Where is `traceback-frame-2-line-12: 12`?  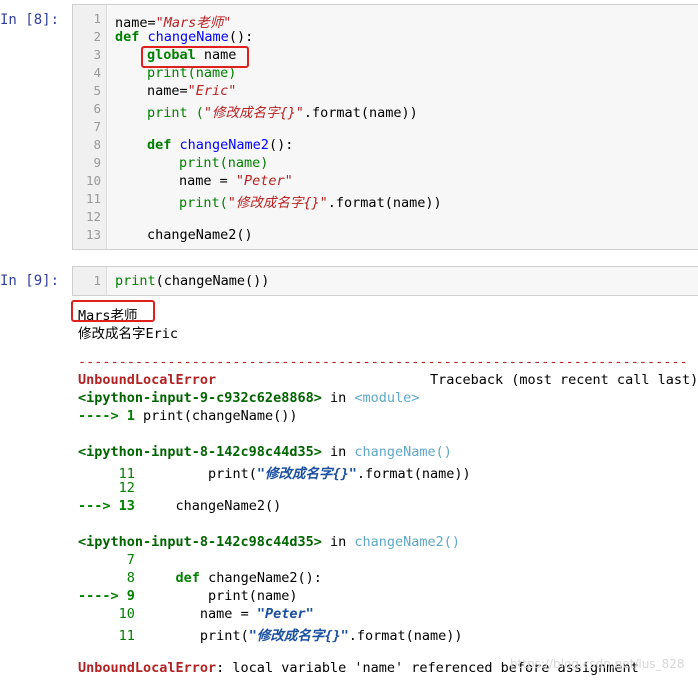
traceback-frame-2-line-12: 12 is located at coordinates (106, 488).